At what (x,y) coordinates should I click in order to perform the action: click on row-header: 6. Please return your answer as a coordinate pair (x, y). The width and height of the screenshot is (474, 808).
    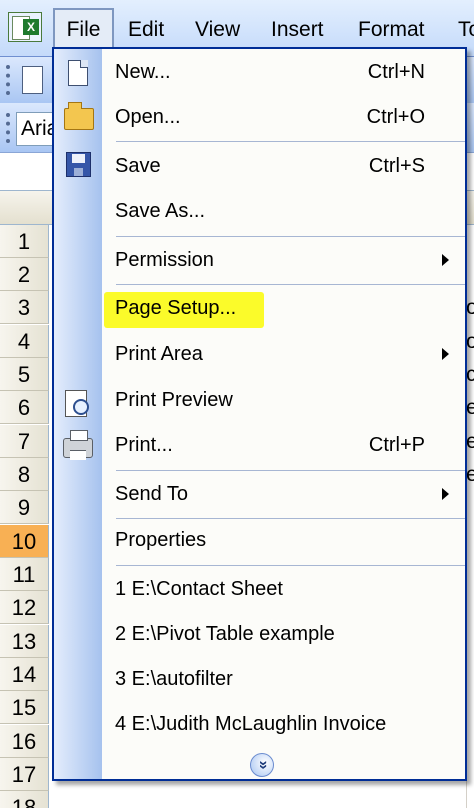
    Looking at the image, I should click on (24, 407).